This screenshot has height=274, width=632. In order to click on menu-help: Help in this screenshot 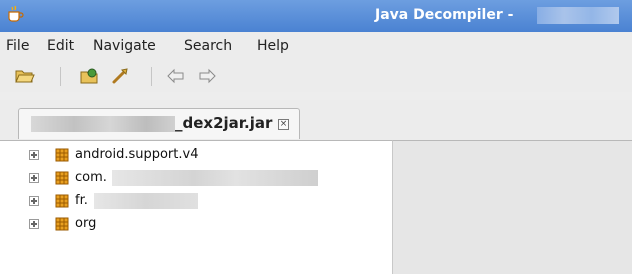, I will do `click(273, 46)`.